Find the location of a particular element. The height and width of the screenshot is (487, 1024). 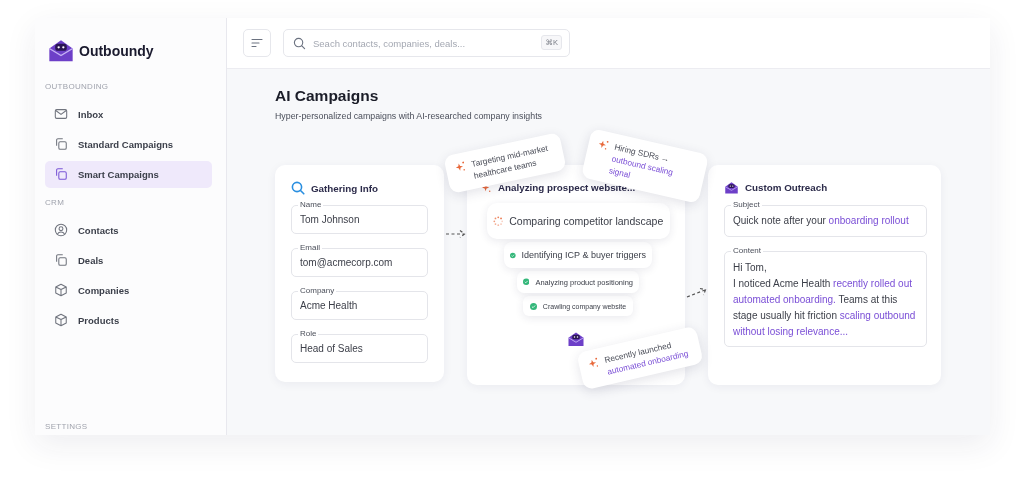

sidebar-item: Contacts is located at coordinates (128, 230).